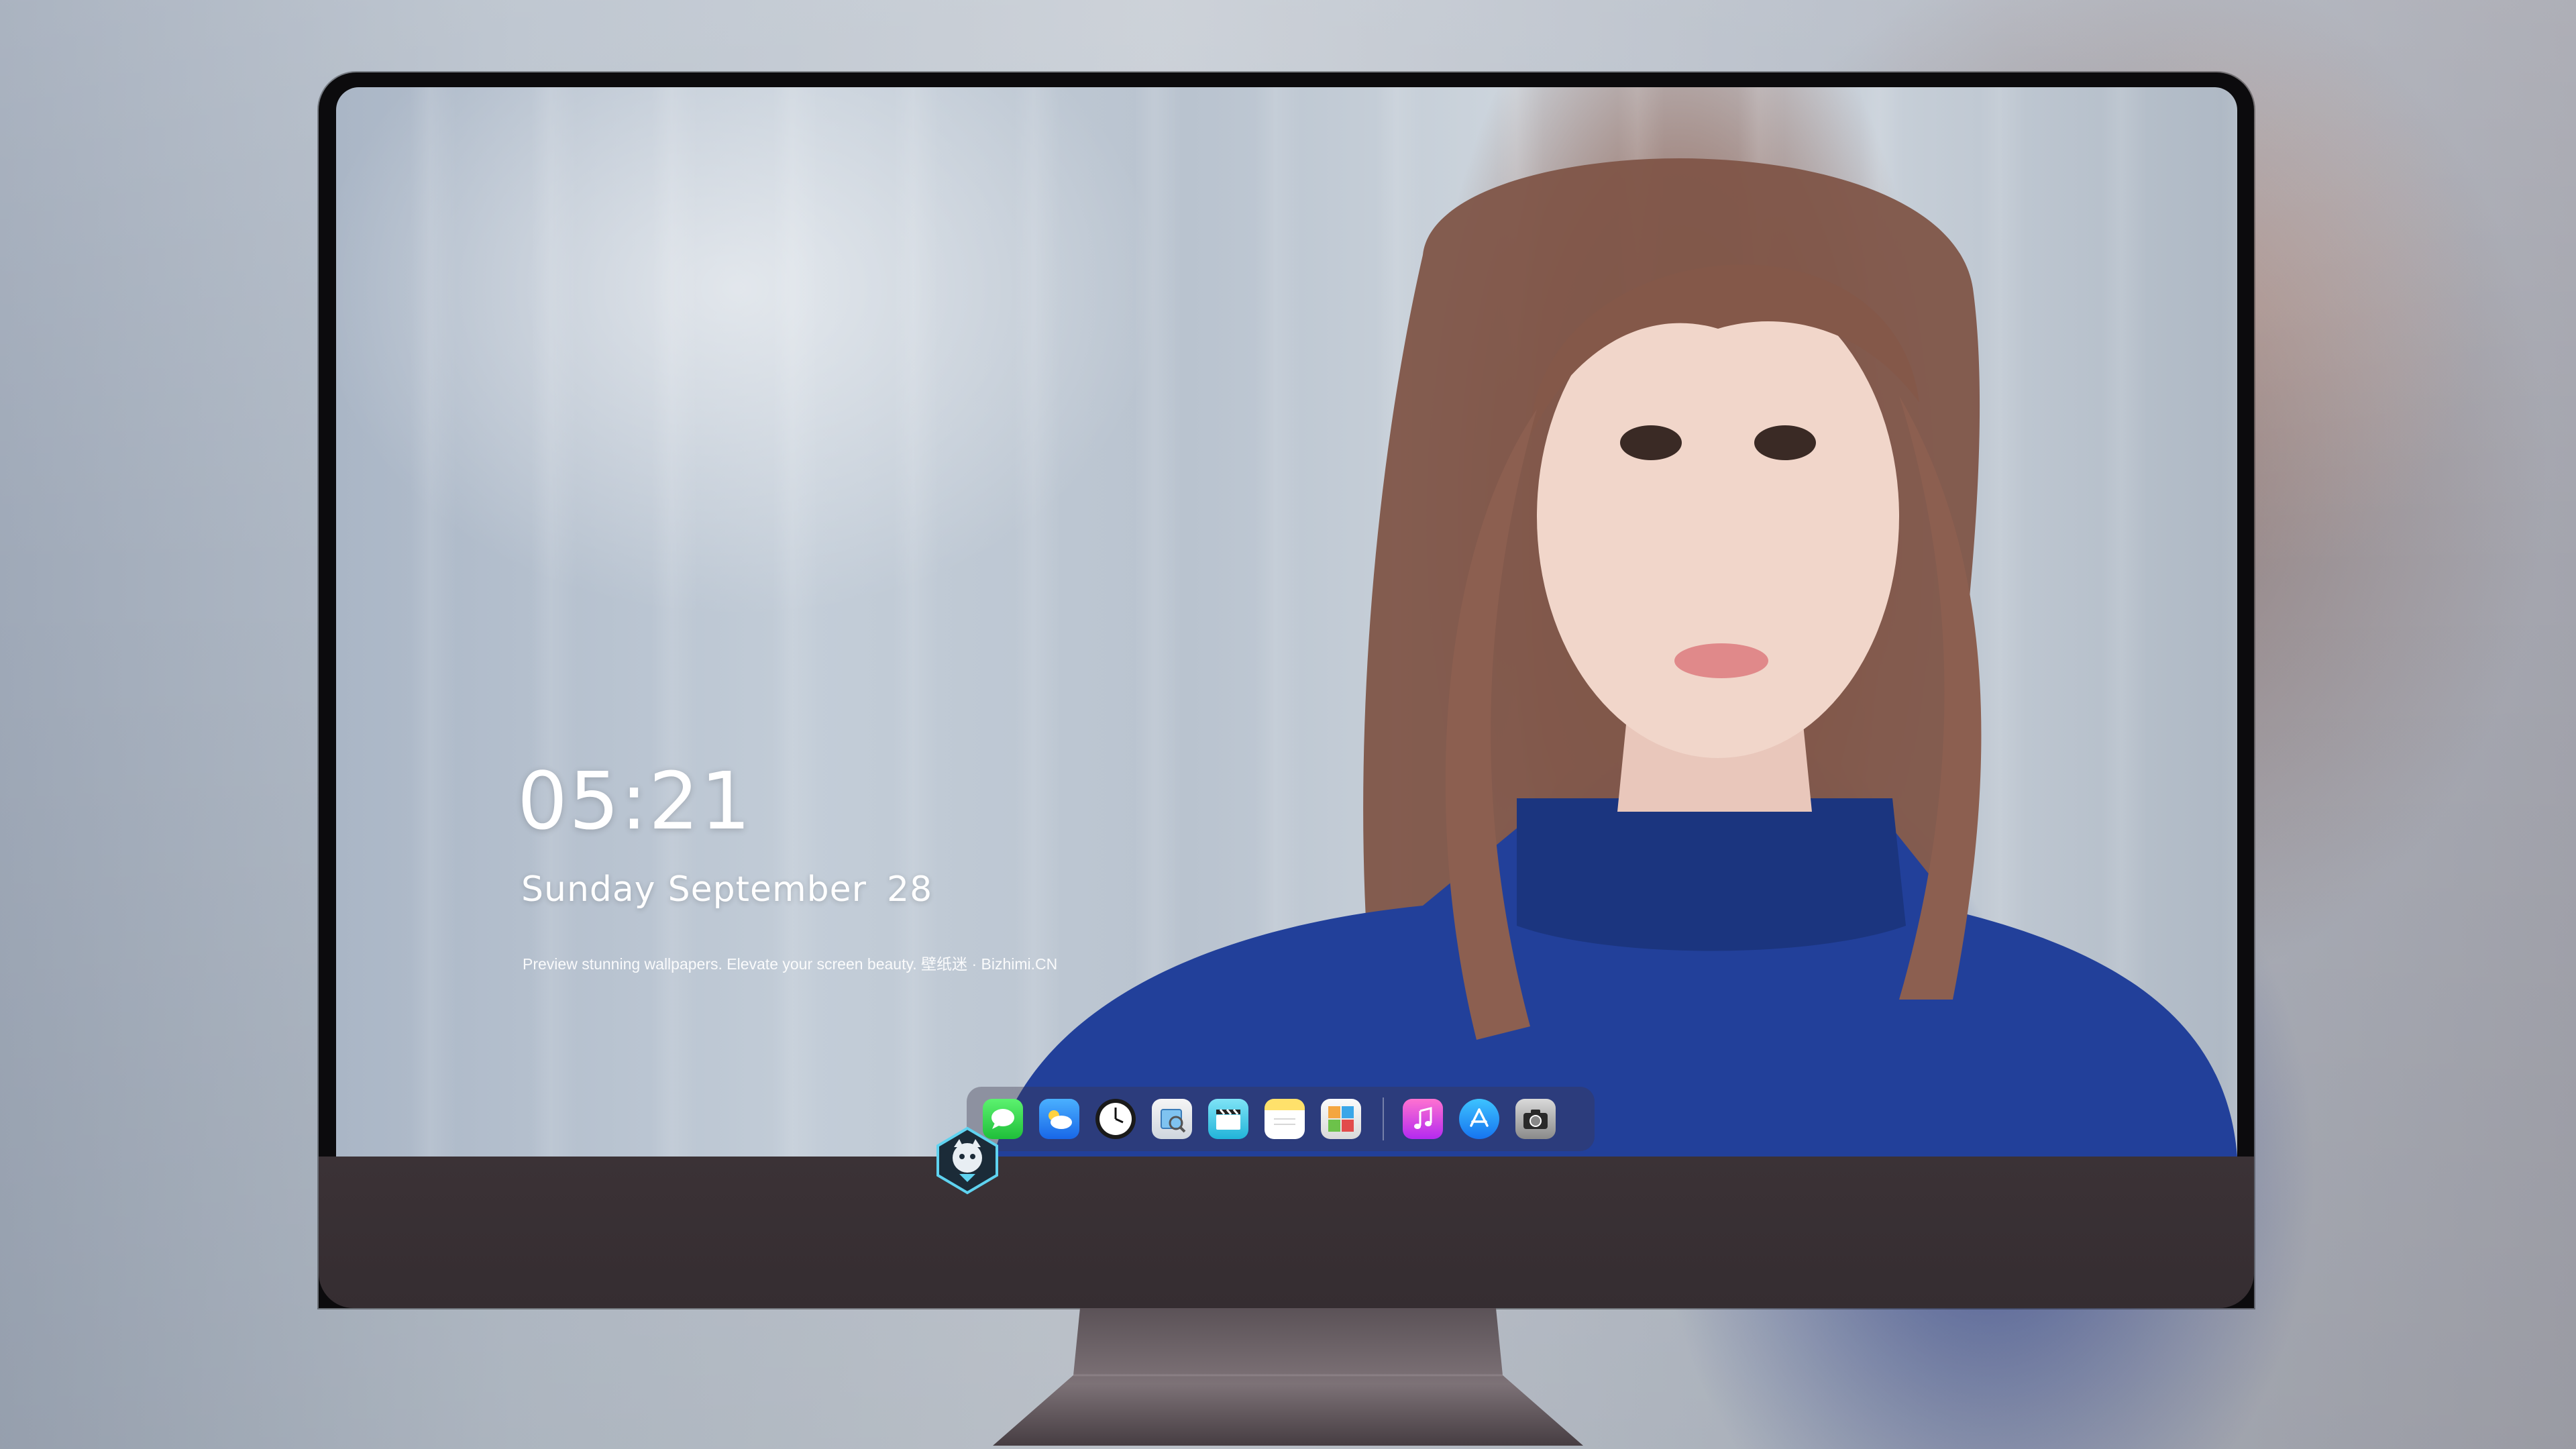  I want to click on lock-screen-date: Sunday September 28, so click(726, 889).